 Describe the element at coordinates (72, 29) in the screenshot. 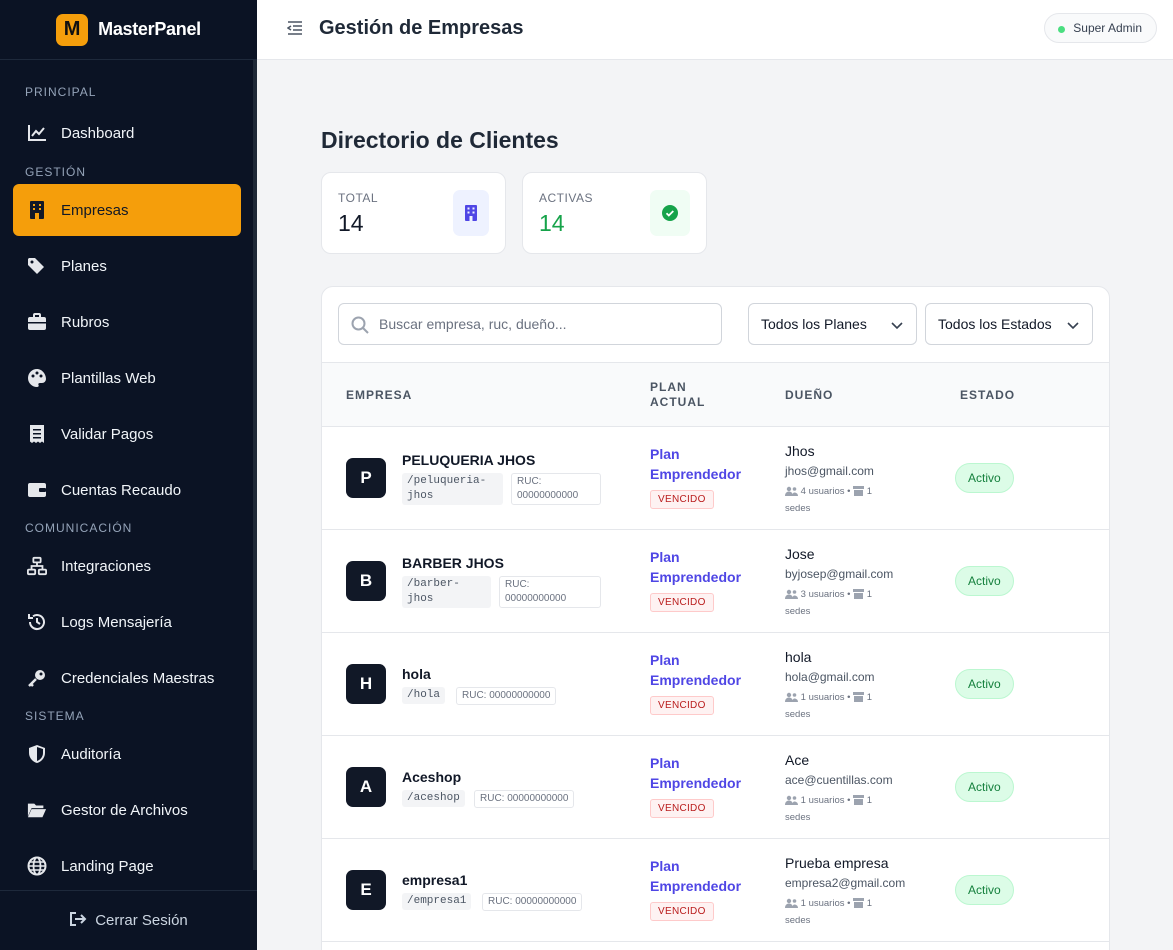

I see `brand-logo: M` at that location.